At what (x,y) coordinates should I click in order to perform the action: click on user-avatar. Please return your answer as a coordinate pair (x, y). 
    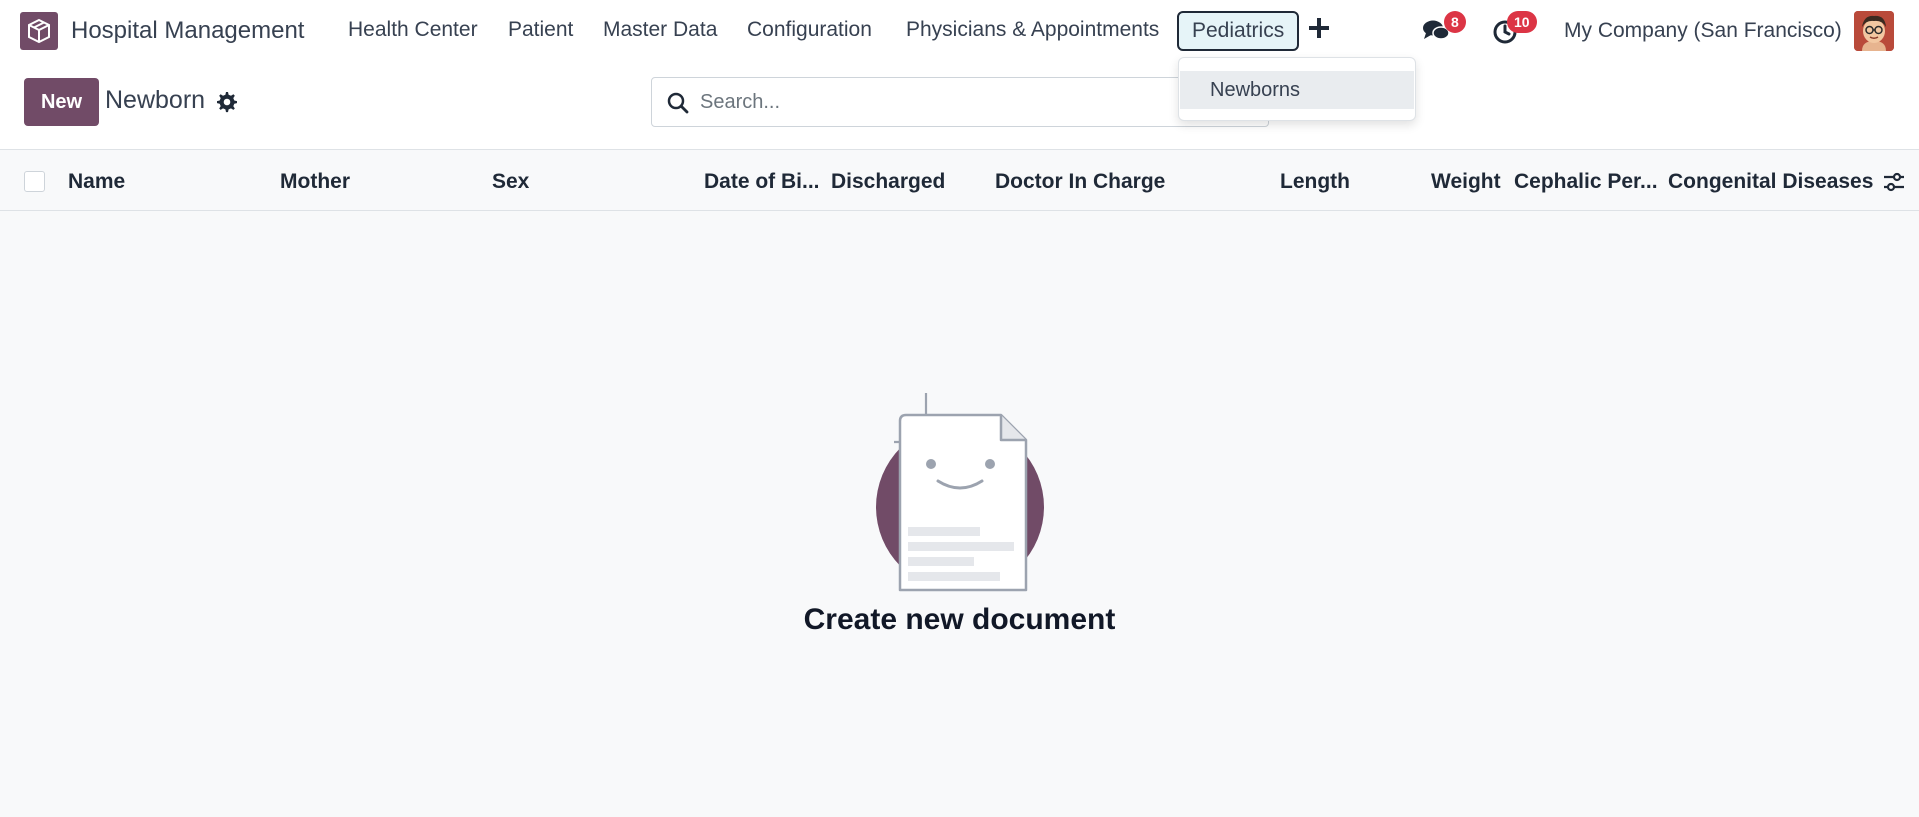
    Looking at the image, I should click on (1874, 31).